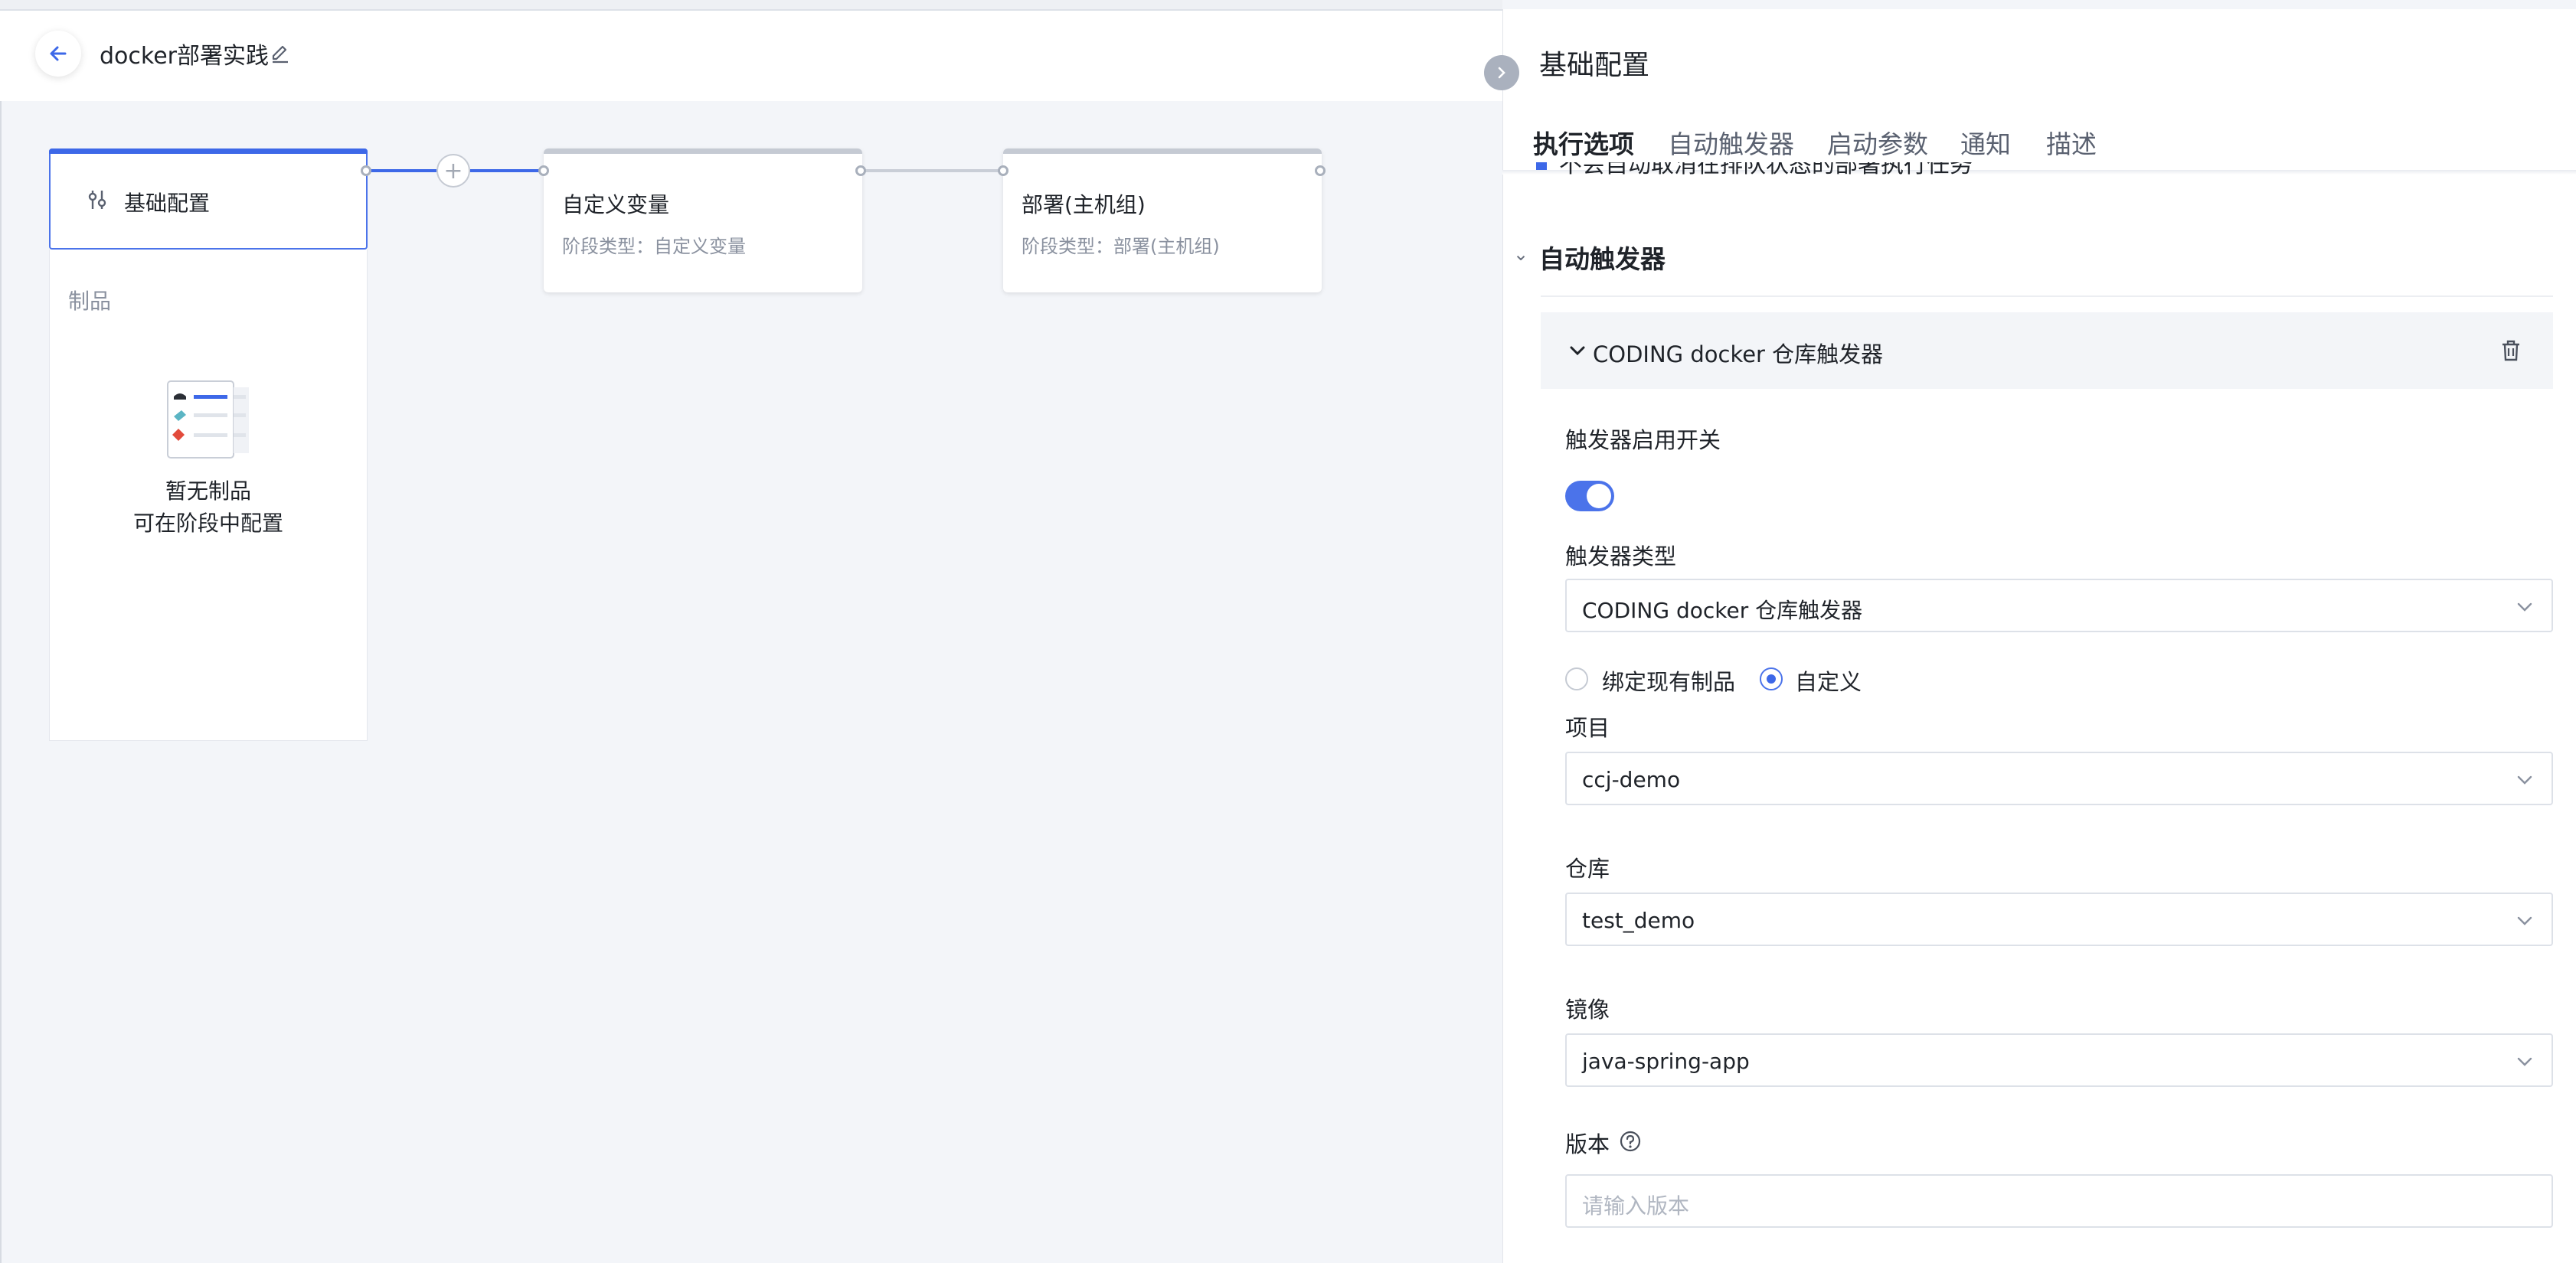  I want to click on version-placeholder: 请输入版本, so click(1636, 1206).